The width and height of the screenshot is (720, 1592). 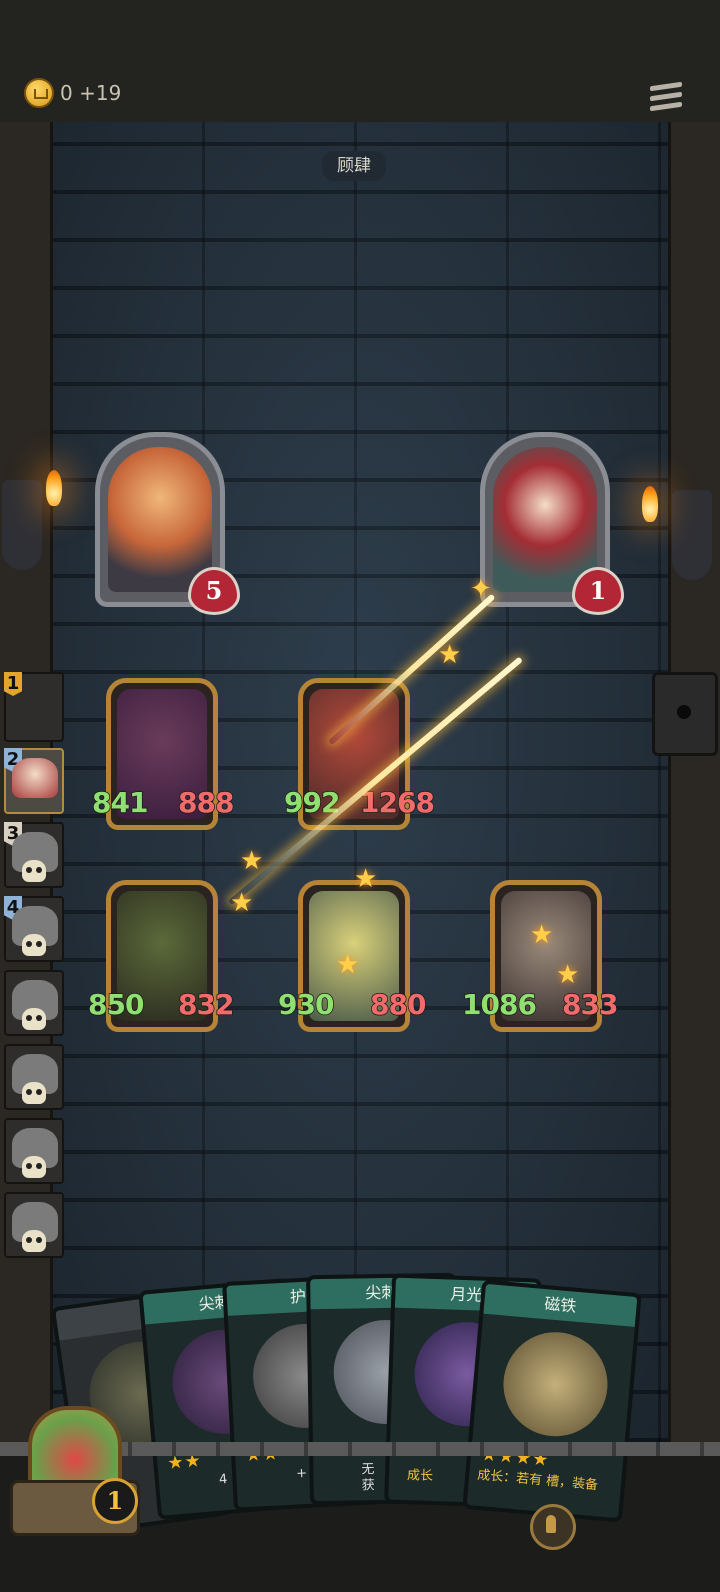 I want to click on hand-card: 磁铁 ★★★★ 成长：若有 槽，装备, so click(x=552, y=1401).